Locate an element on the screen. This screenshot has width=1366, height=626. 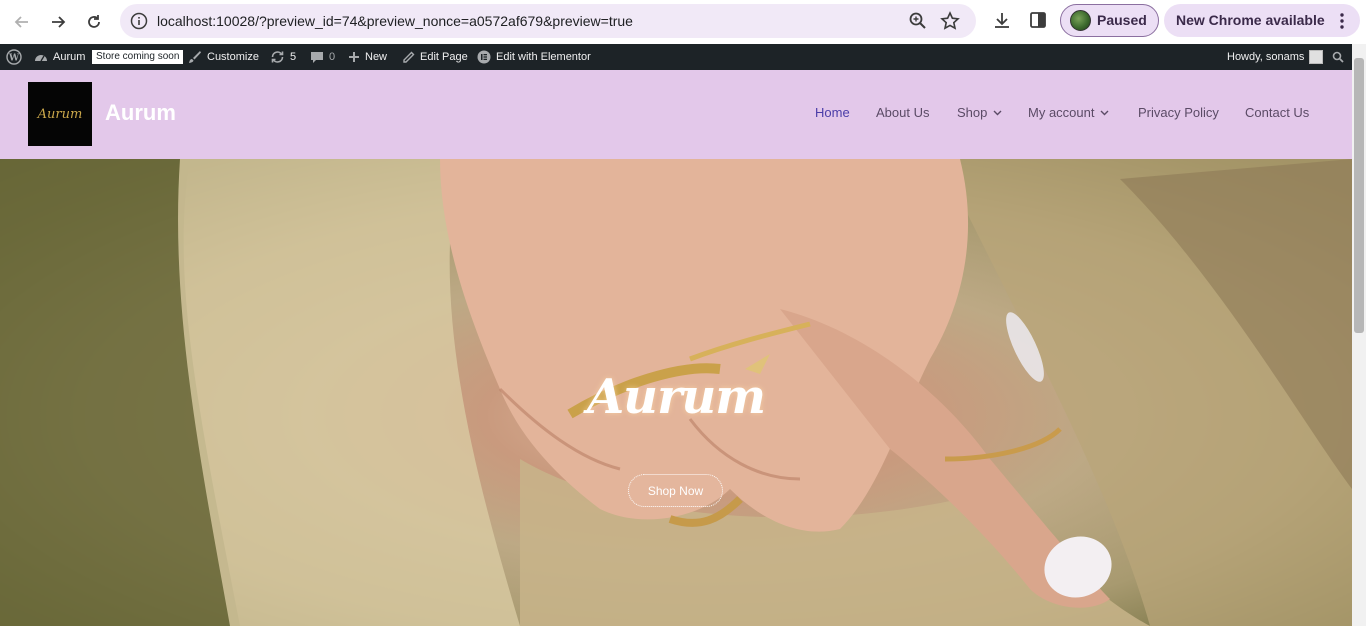
wp-comments: 0 is located at coordinates (322, 57).